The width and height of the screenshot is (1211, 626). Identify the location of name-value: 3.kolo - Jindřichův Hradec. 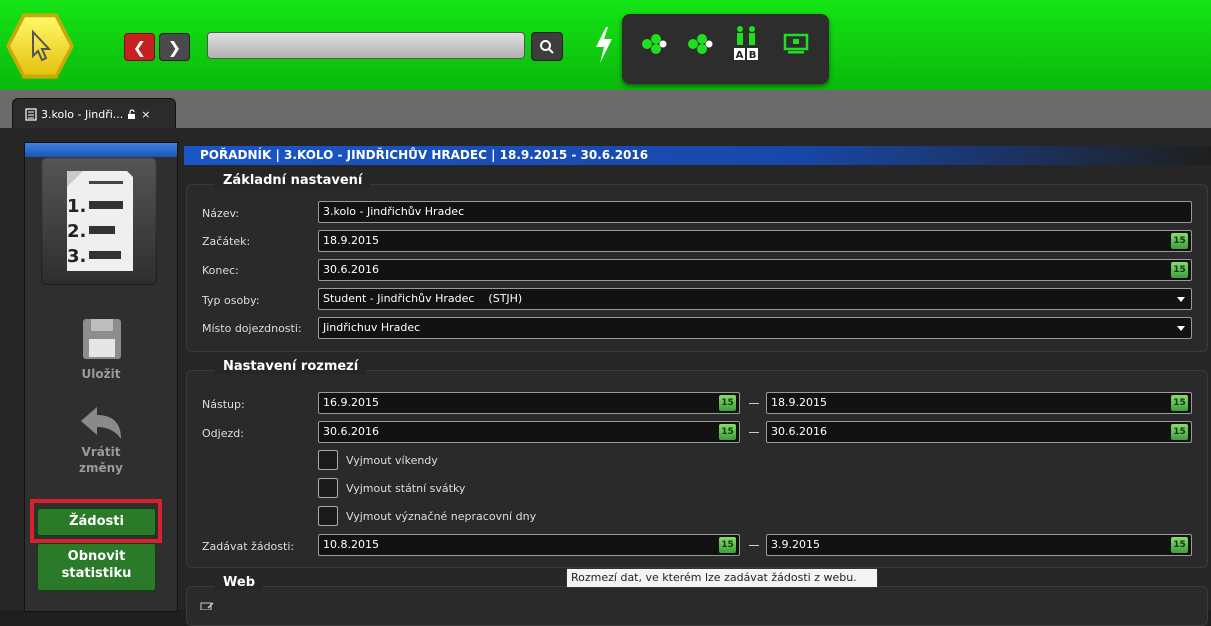
(394, 211).